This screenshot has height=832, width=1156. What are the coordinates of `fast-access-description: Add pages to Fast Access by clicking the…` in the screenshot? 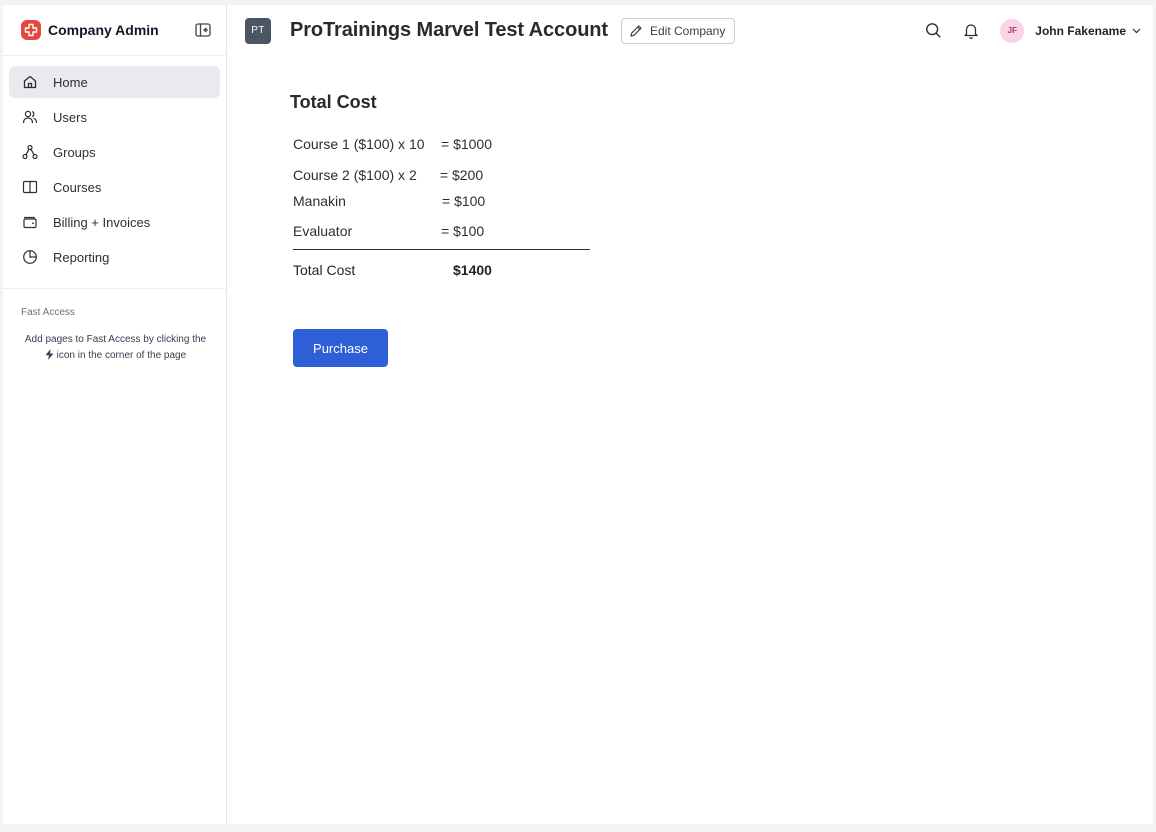 It's located at (117, 348).